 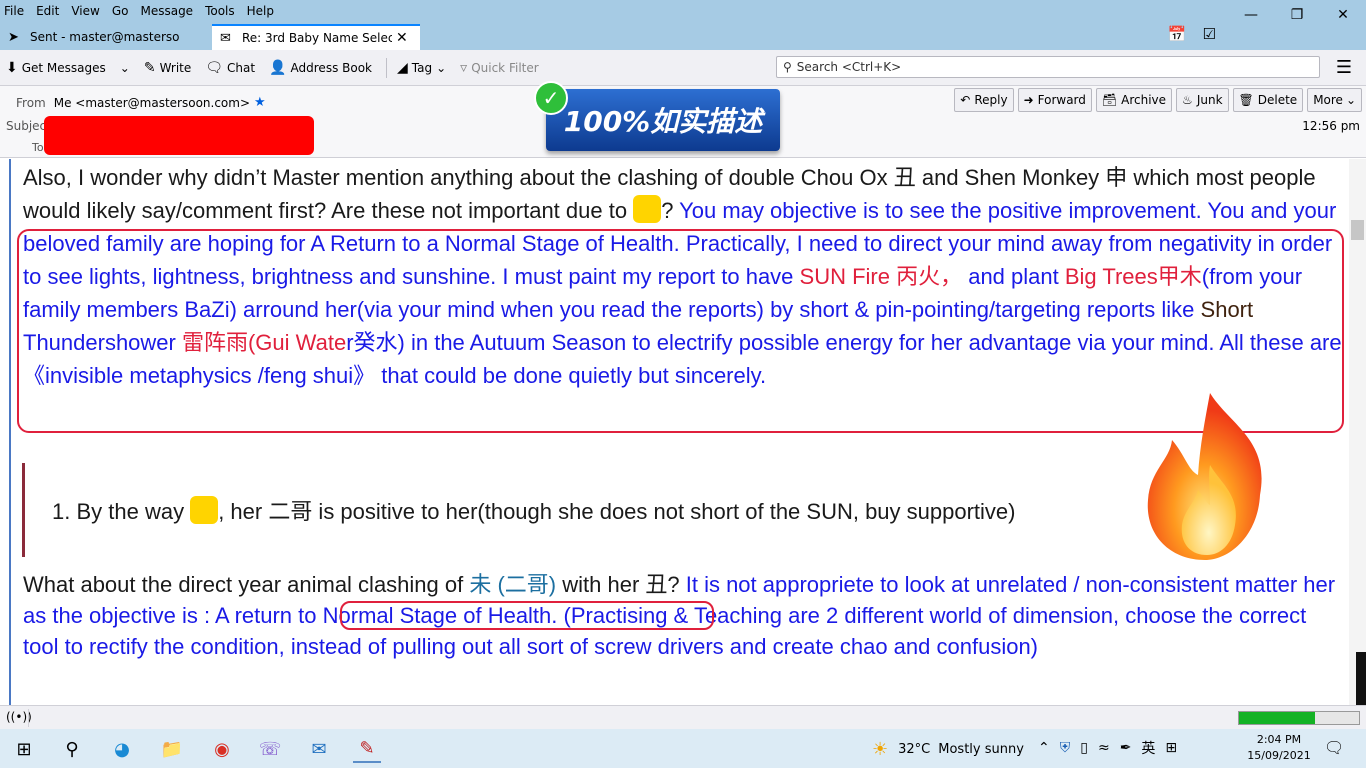 What do you see at coordinates (1331, 126) in the screenshot?
I see `message-time: 12:56 pm` at bounding box center [1331, 126].